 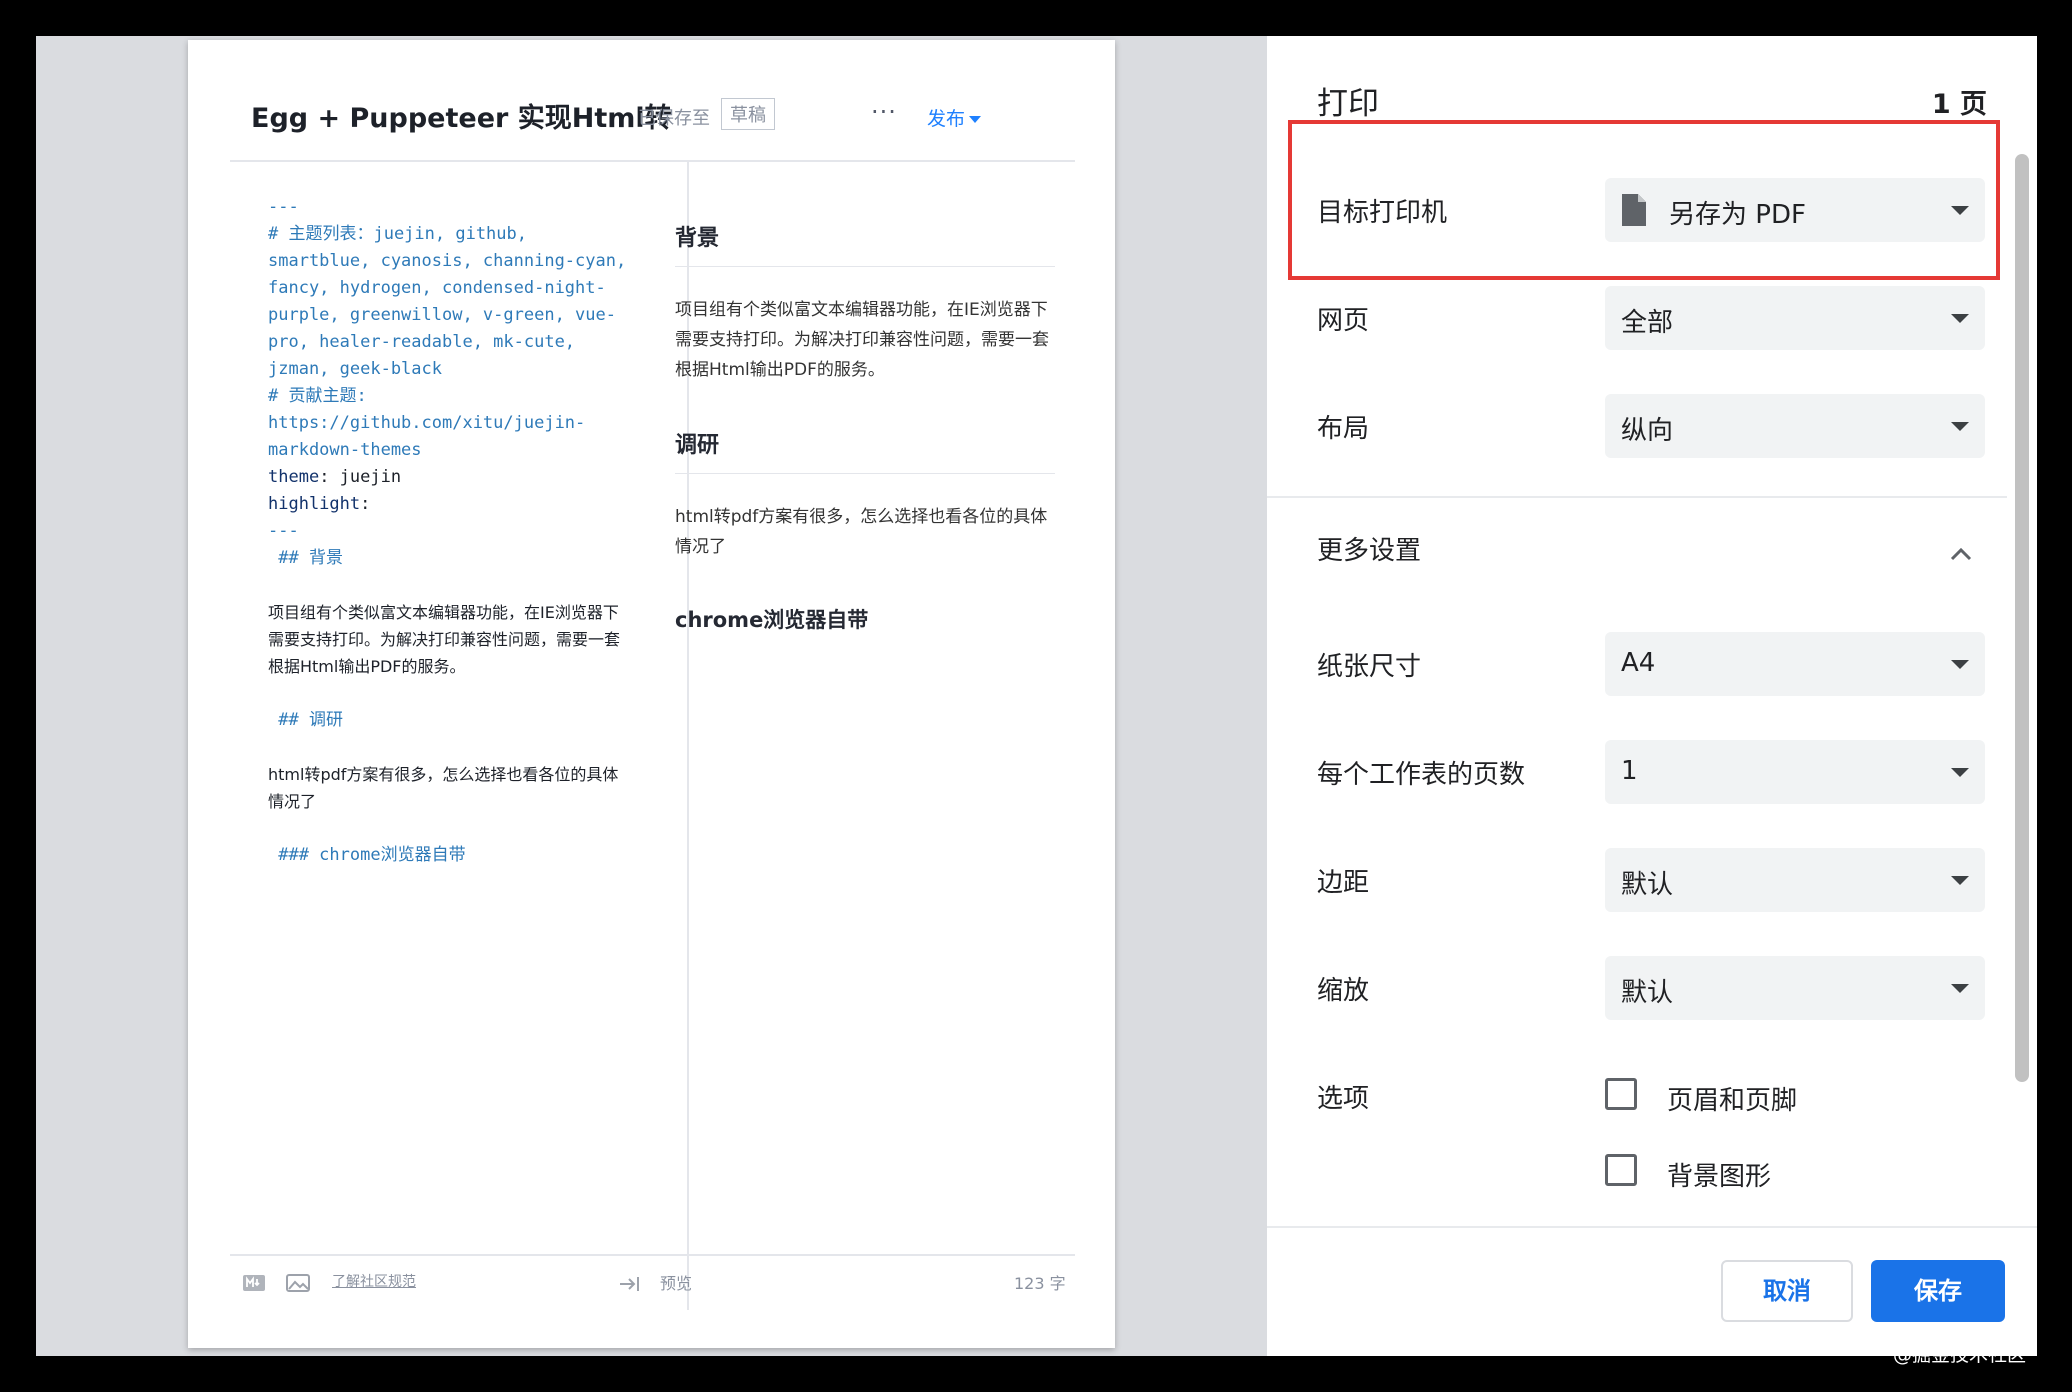 I want to click on md-line: jzman, geek-black, so click(x=355, y=369).